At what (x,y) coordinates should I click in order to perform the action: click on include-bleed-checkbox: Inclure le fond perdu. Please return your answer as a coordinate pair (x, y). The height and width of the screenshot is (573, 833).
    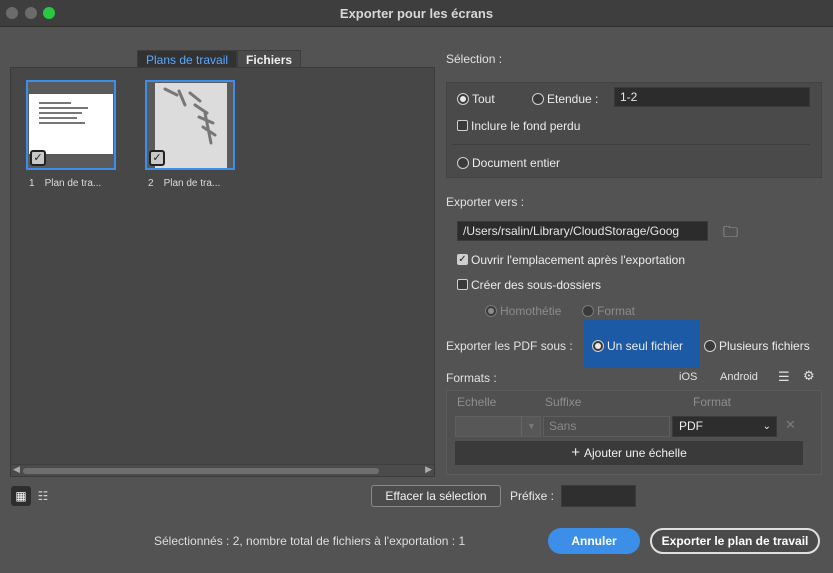
    Looking at the image, I should click on (518, 125).